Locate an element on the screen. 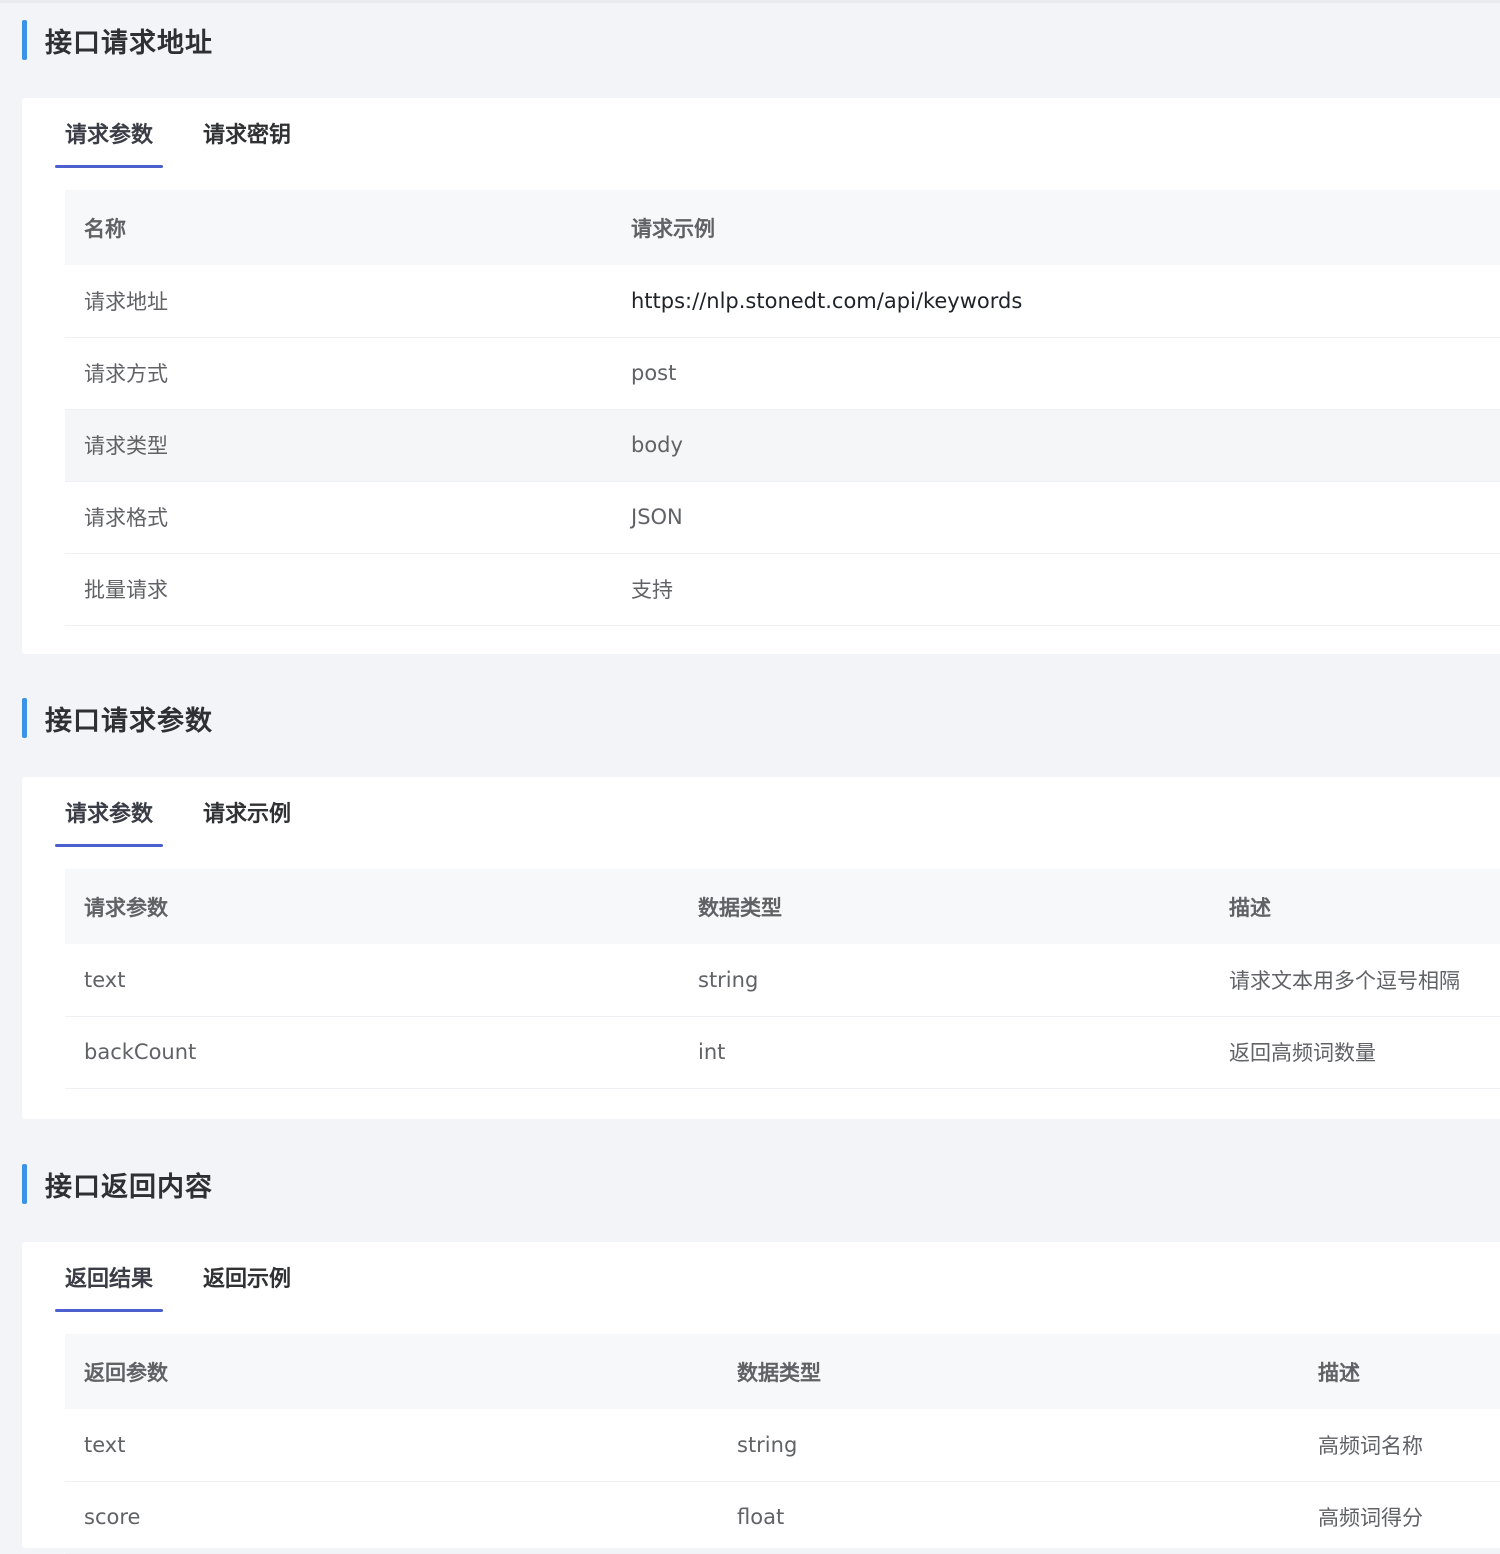 This screenshot has height=1554, width=1500. column-header: 请求参数 is located at coordinates (372, 906).